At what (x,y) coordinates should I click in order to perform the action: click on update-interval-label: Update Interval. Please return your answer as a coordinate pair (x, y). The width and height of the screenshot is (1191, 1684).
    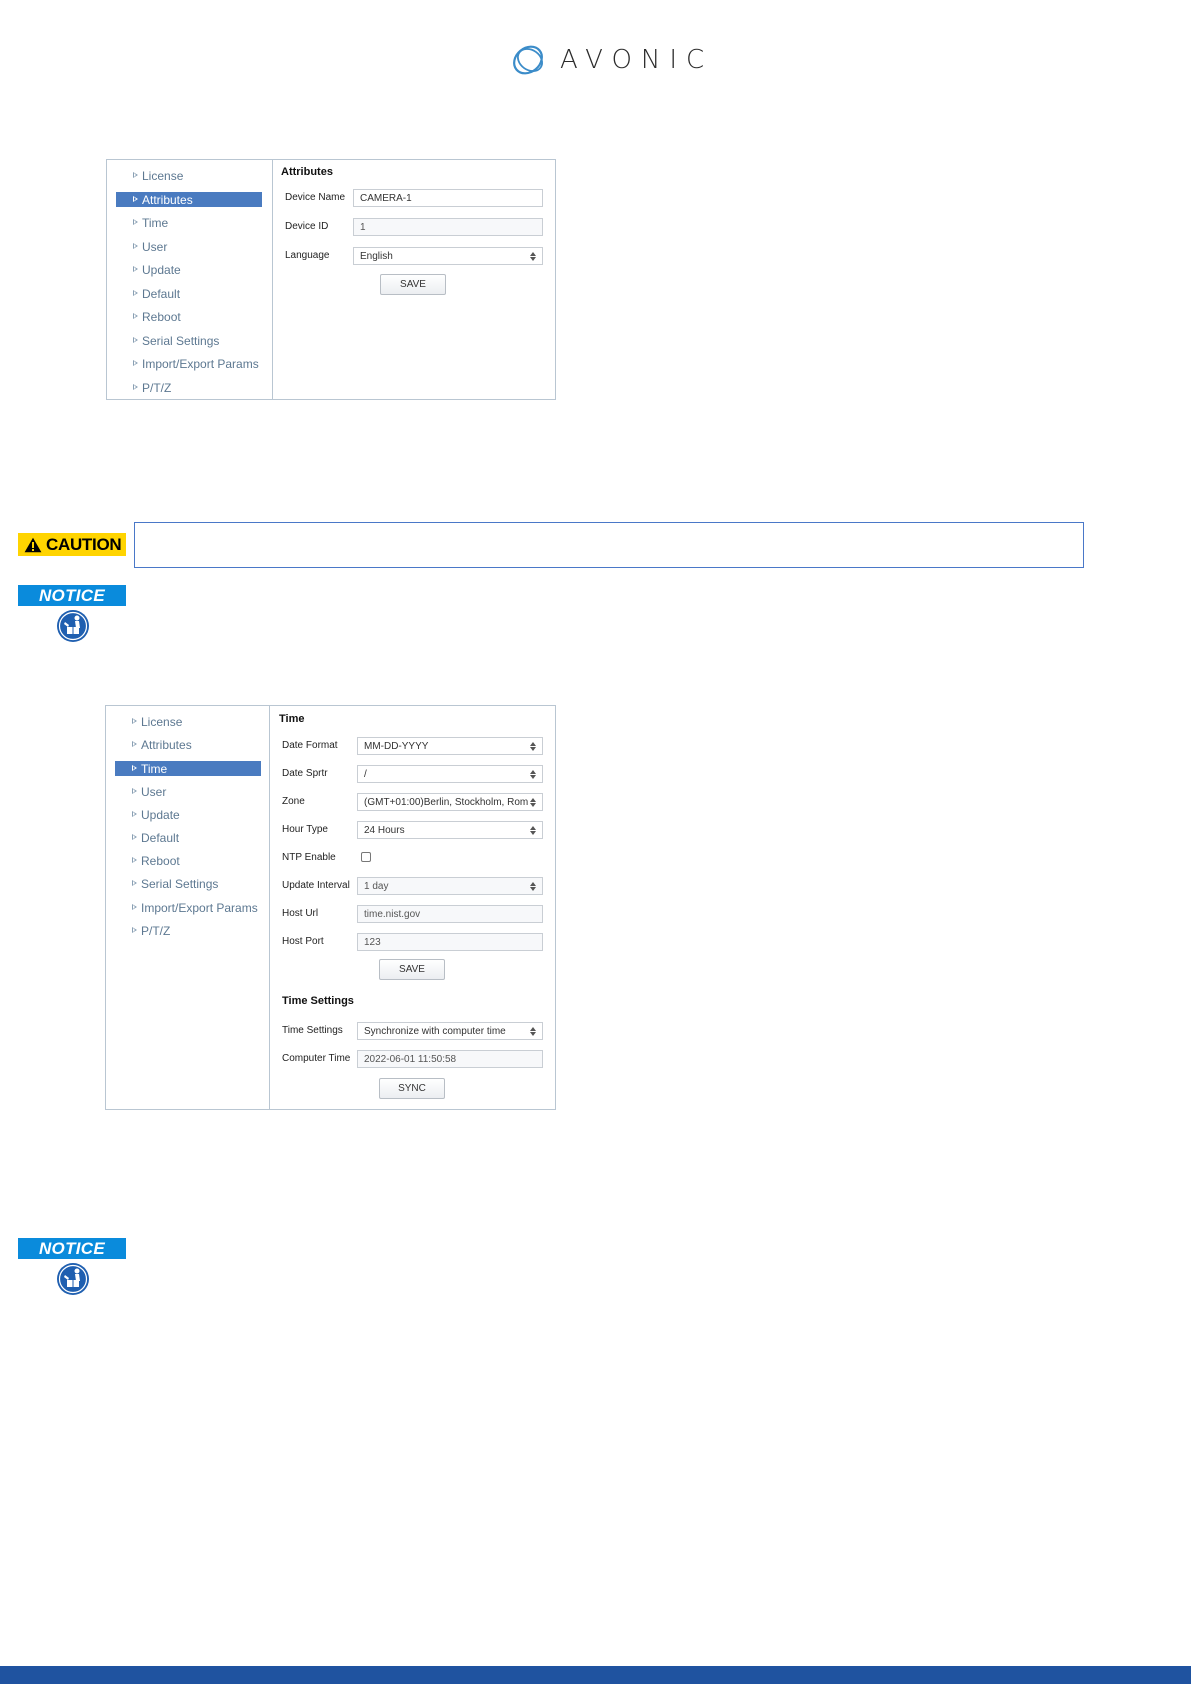
    Looking at the image, I should click on (316, 885).